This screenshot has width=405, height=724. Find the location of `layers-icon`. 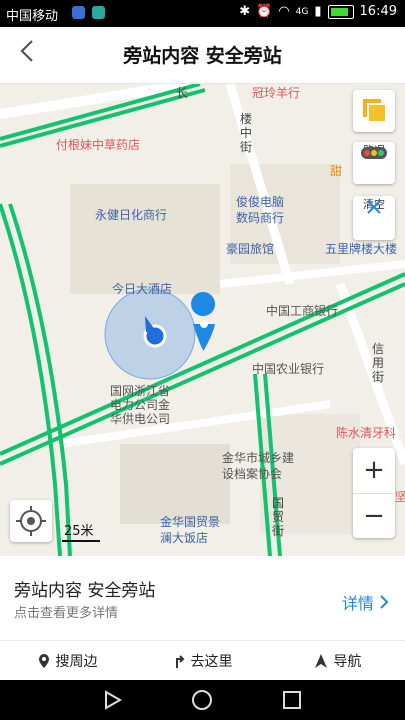

layers-icon is located at coordinates (375, 111).